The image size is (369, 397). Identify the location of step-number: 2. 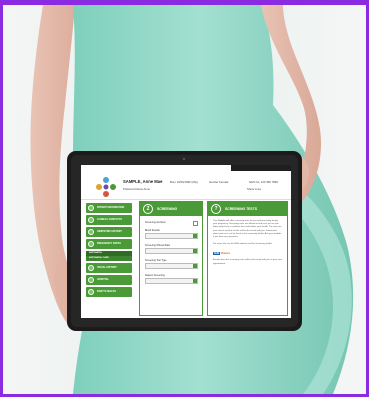
(148, 209).